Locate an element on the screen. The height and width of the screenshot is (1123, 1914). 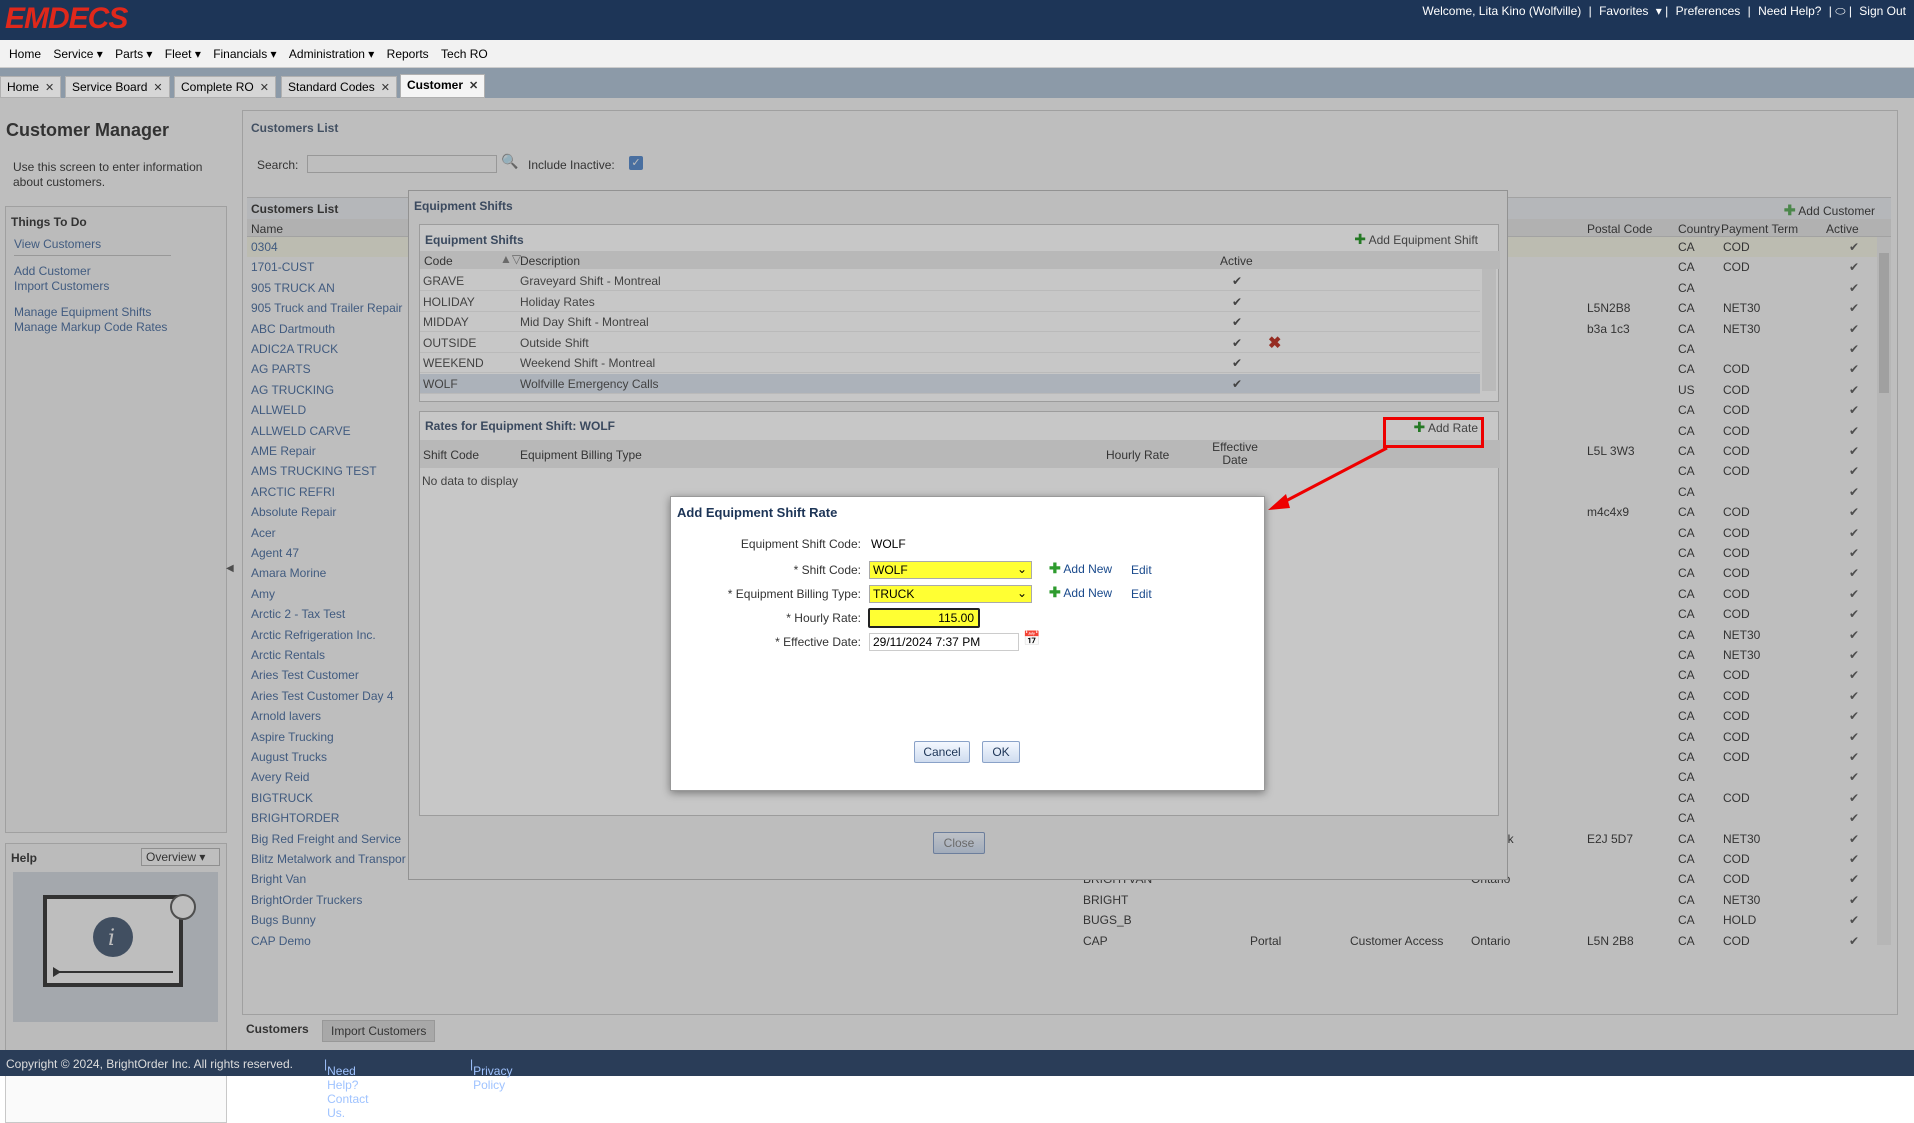
effective-date-label: * Effective Date: is located at coordinates (818, 642).